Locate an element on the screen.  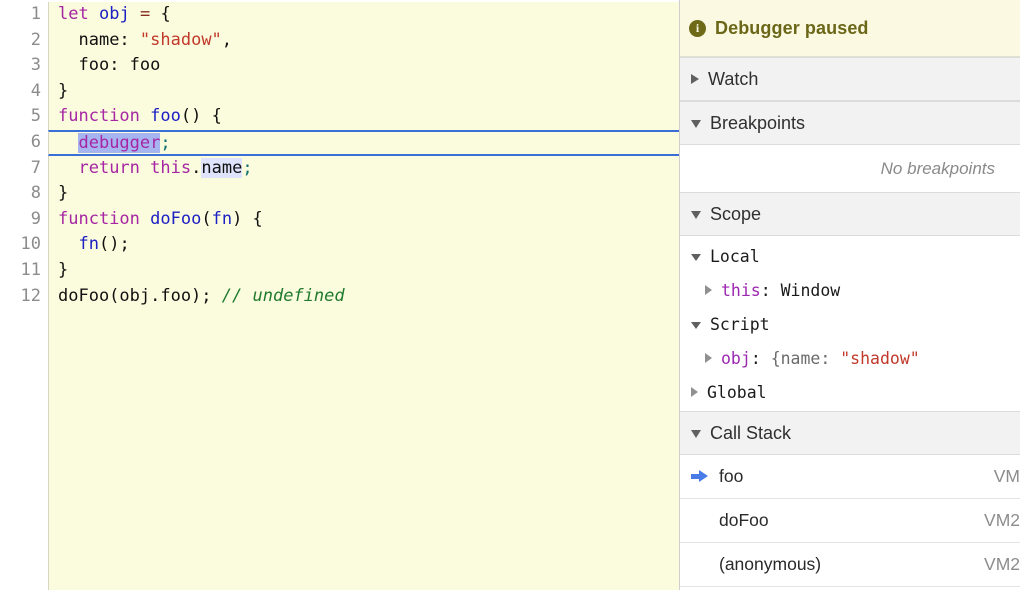
line-number: 2 is located at coordinates (24, 40).